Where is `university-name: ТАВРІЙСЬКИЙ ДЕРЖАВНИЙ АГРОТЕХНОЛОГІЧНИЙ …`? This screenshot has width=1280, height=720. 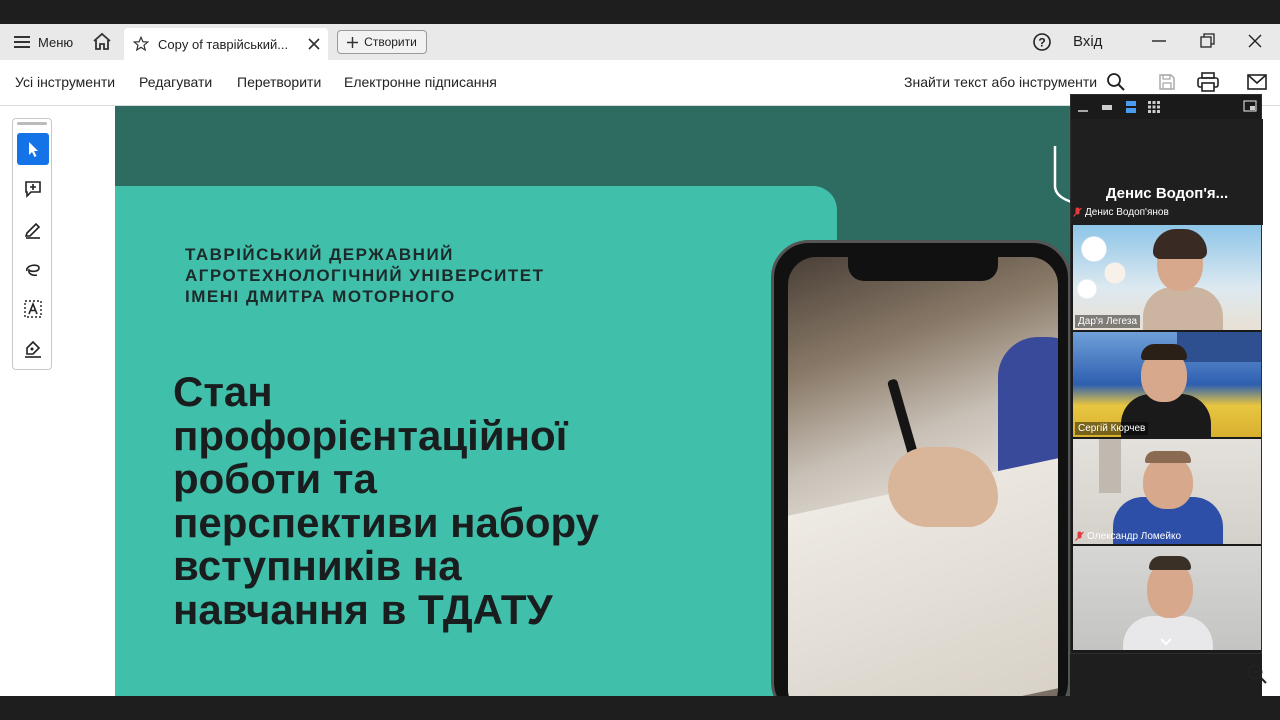
university-name: ТАВРІЙСЬКИЙ ДЕРЖАВНИЙ АГРОТЕХНОЛОГІЧНИЙ … is located at coordinates (365, 275).